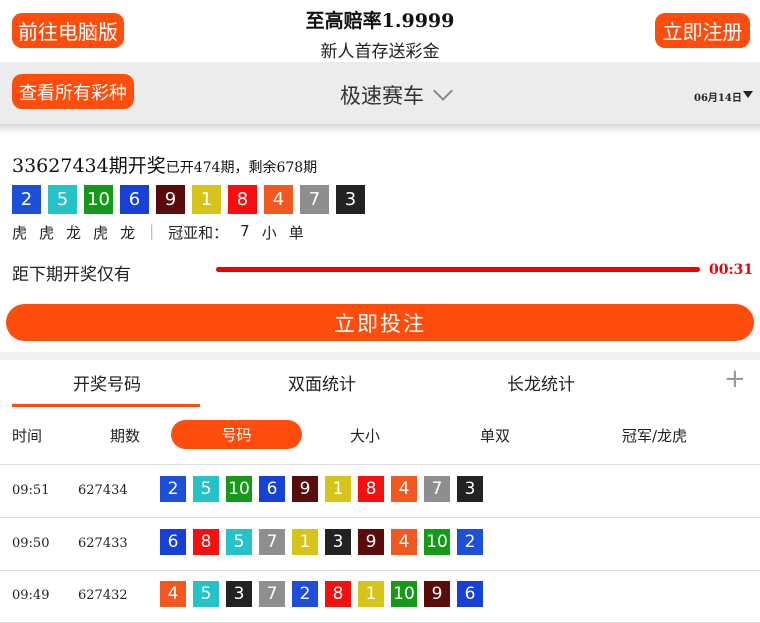 This screenshot has height=623, width=760. What do you see at coordinates (380, 21) in the screenshot?
I see `slogan-odds: 至高赔率1.9999` at bounding box center [380, 21].